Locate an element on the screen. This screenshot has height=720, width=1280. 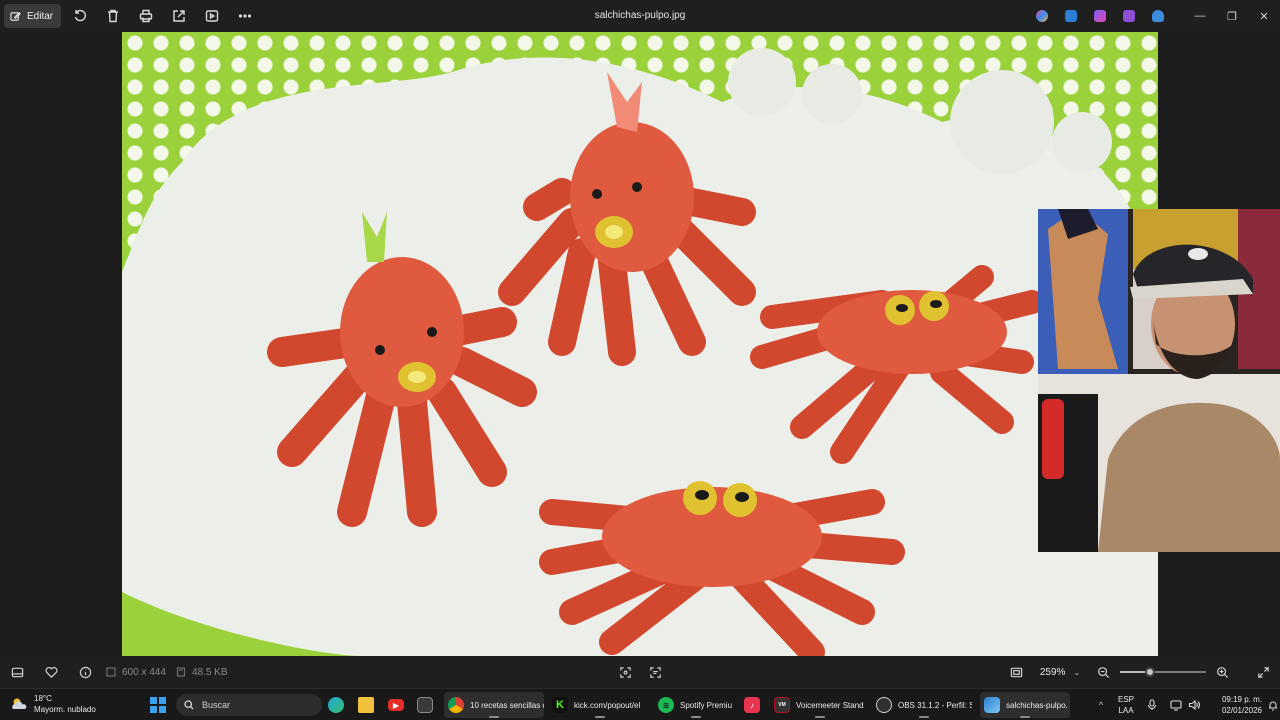
photos-icon is located at coordinates (992, 705).